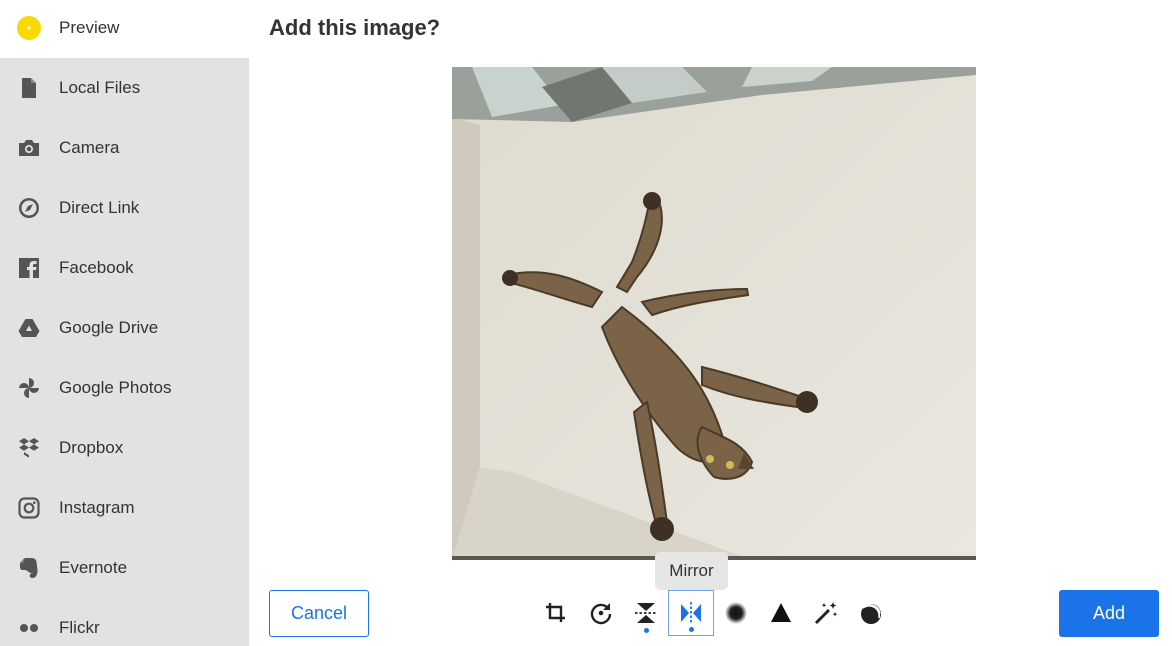 The image size is (1172, 646). I want to click on sidebar-item-label: Google Photos, so click(115, 387).